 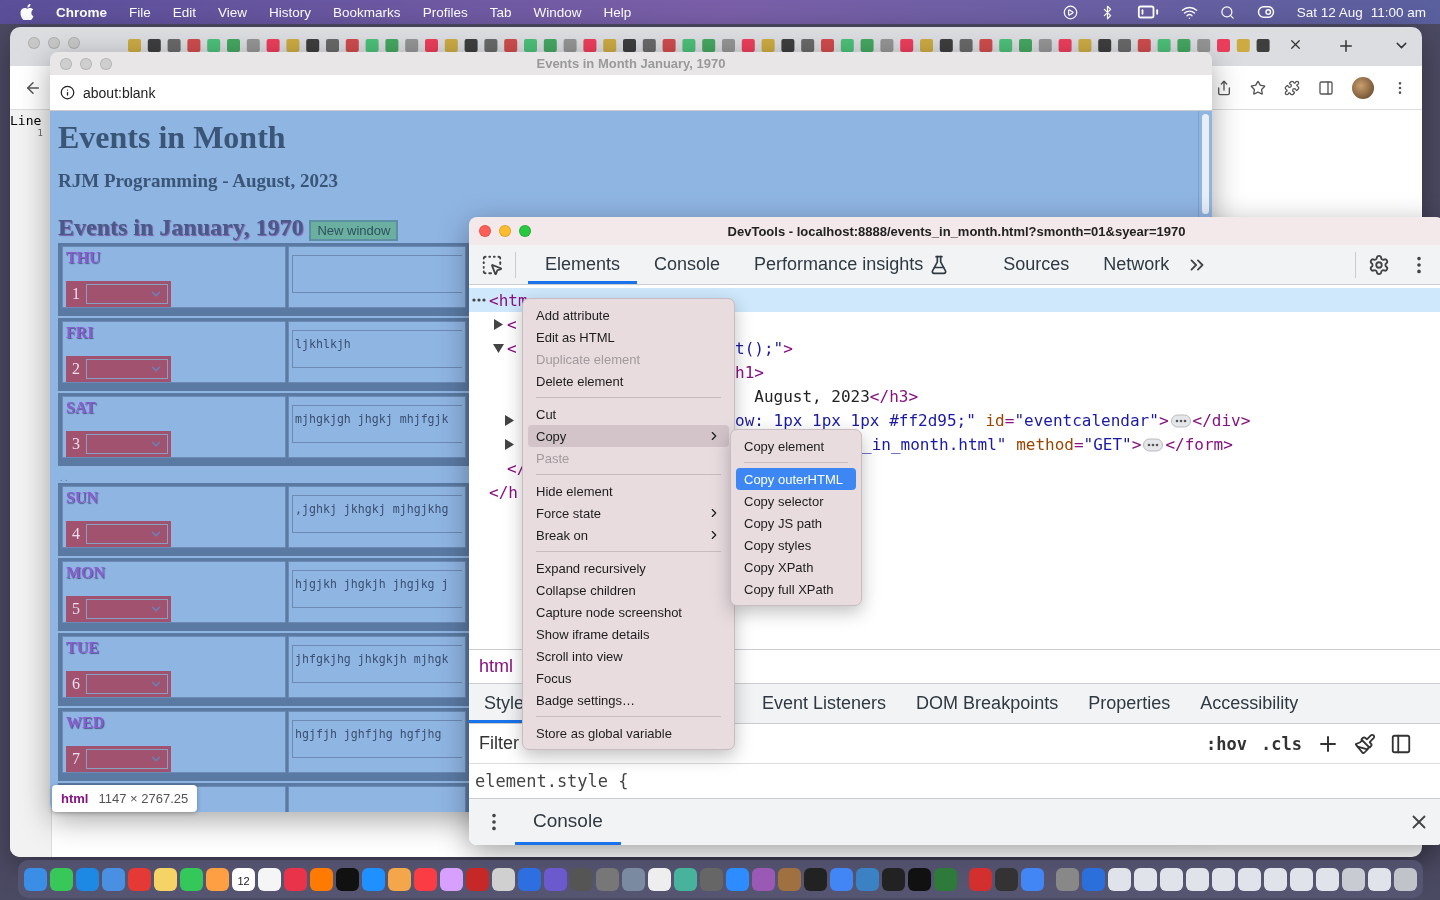 What do you see at coordinates (749, 372) in the screenshot?
I see `code-line: h1>` at bounding box center [749, 372].